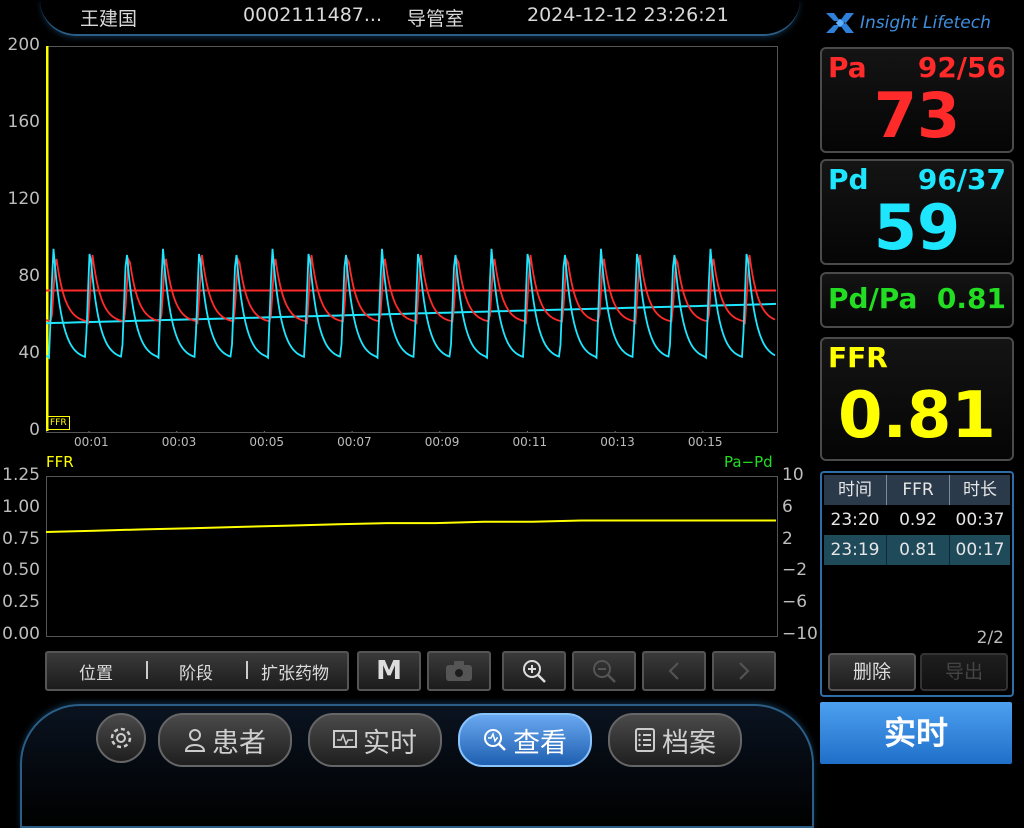 This screenshot has width=1024, height=828. I want to click on ratio-value: 0.81, so click(971, 298).